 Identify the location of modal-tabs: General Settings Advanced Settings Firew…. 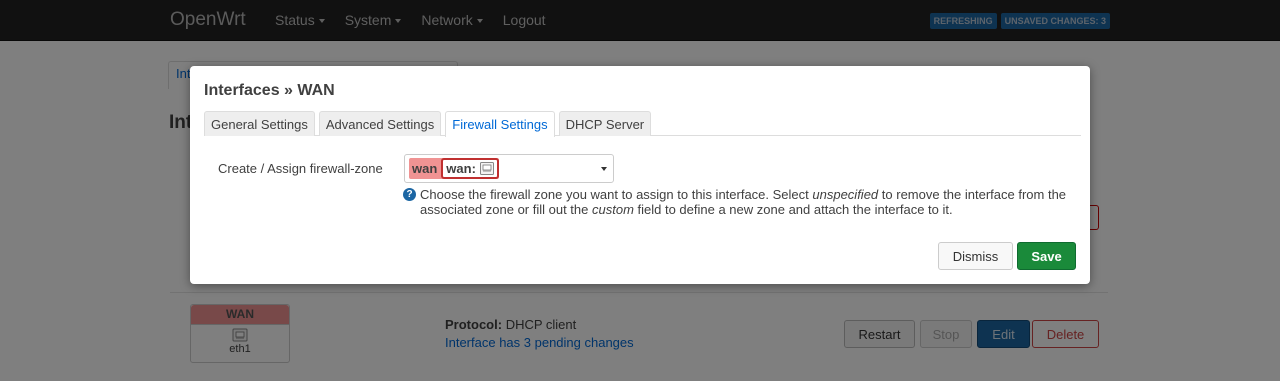
(642, 124).